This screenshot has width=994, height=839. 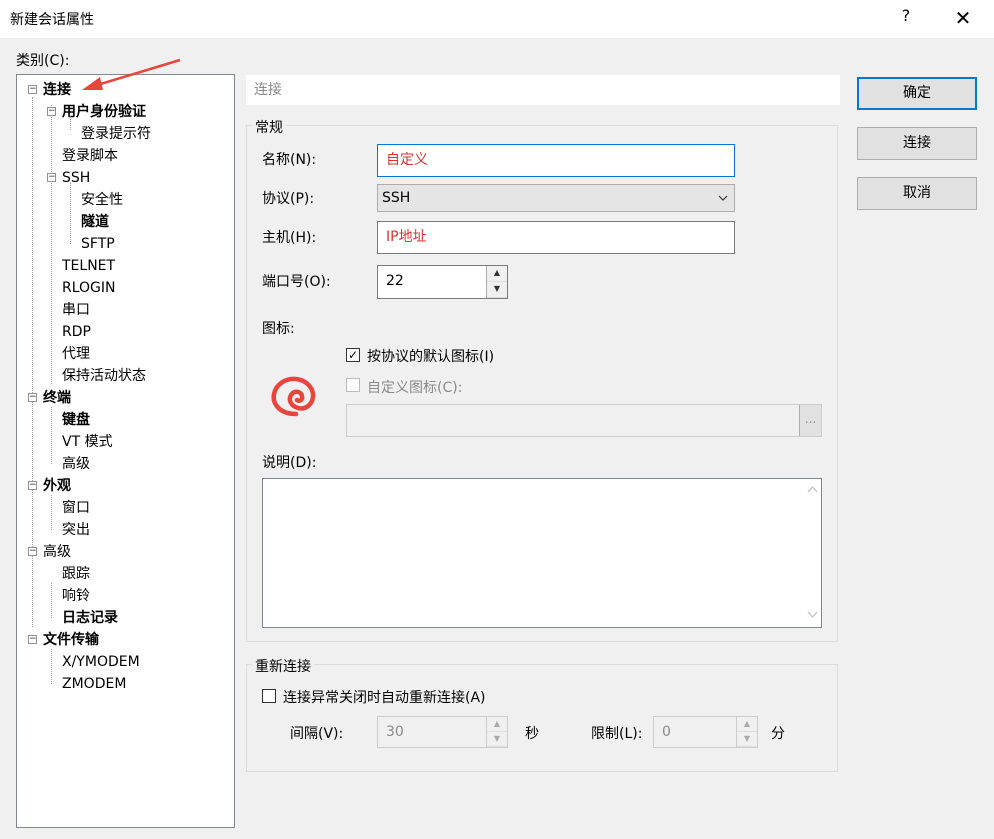 What do you see at coordinates (269, 696) in the screenshot?
I see `auto-reconnect-checkbox` at bounding box center [269, 696].